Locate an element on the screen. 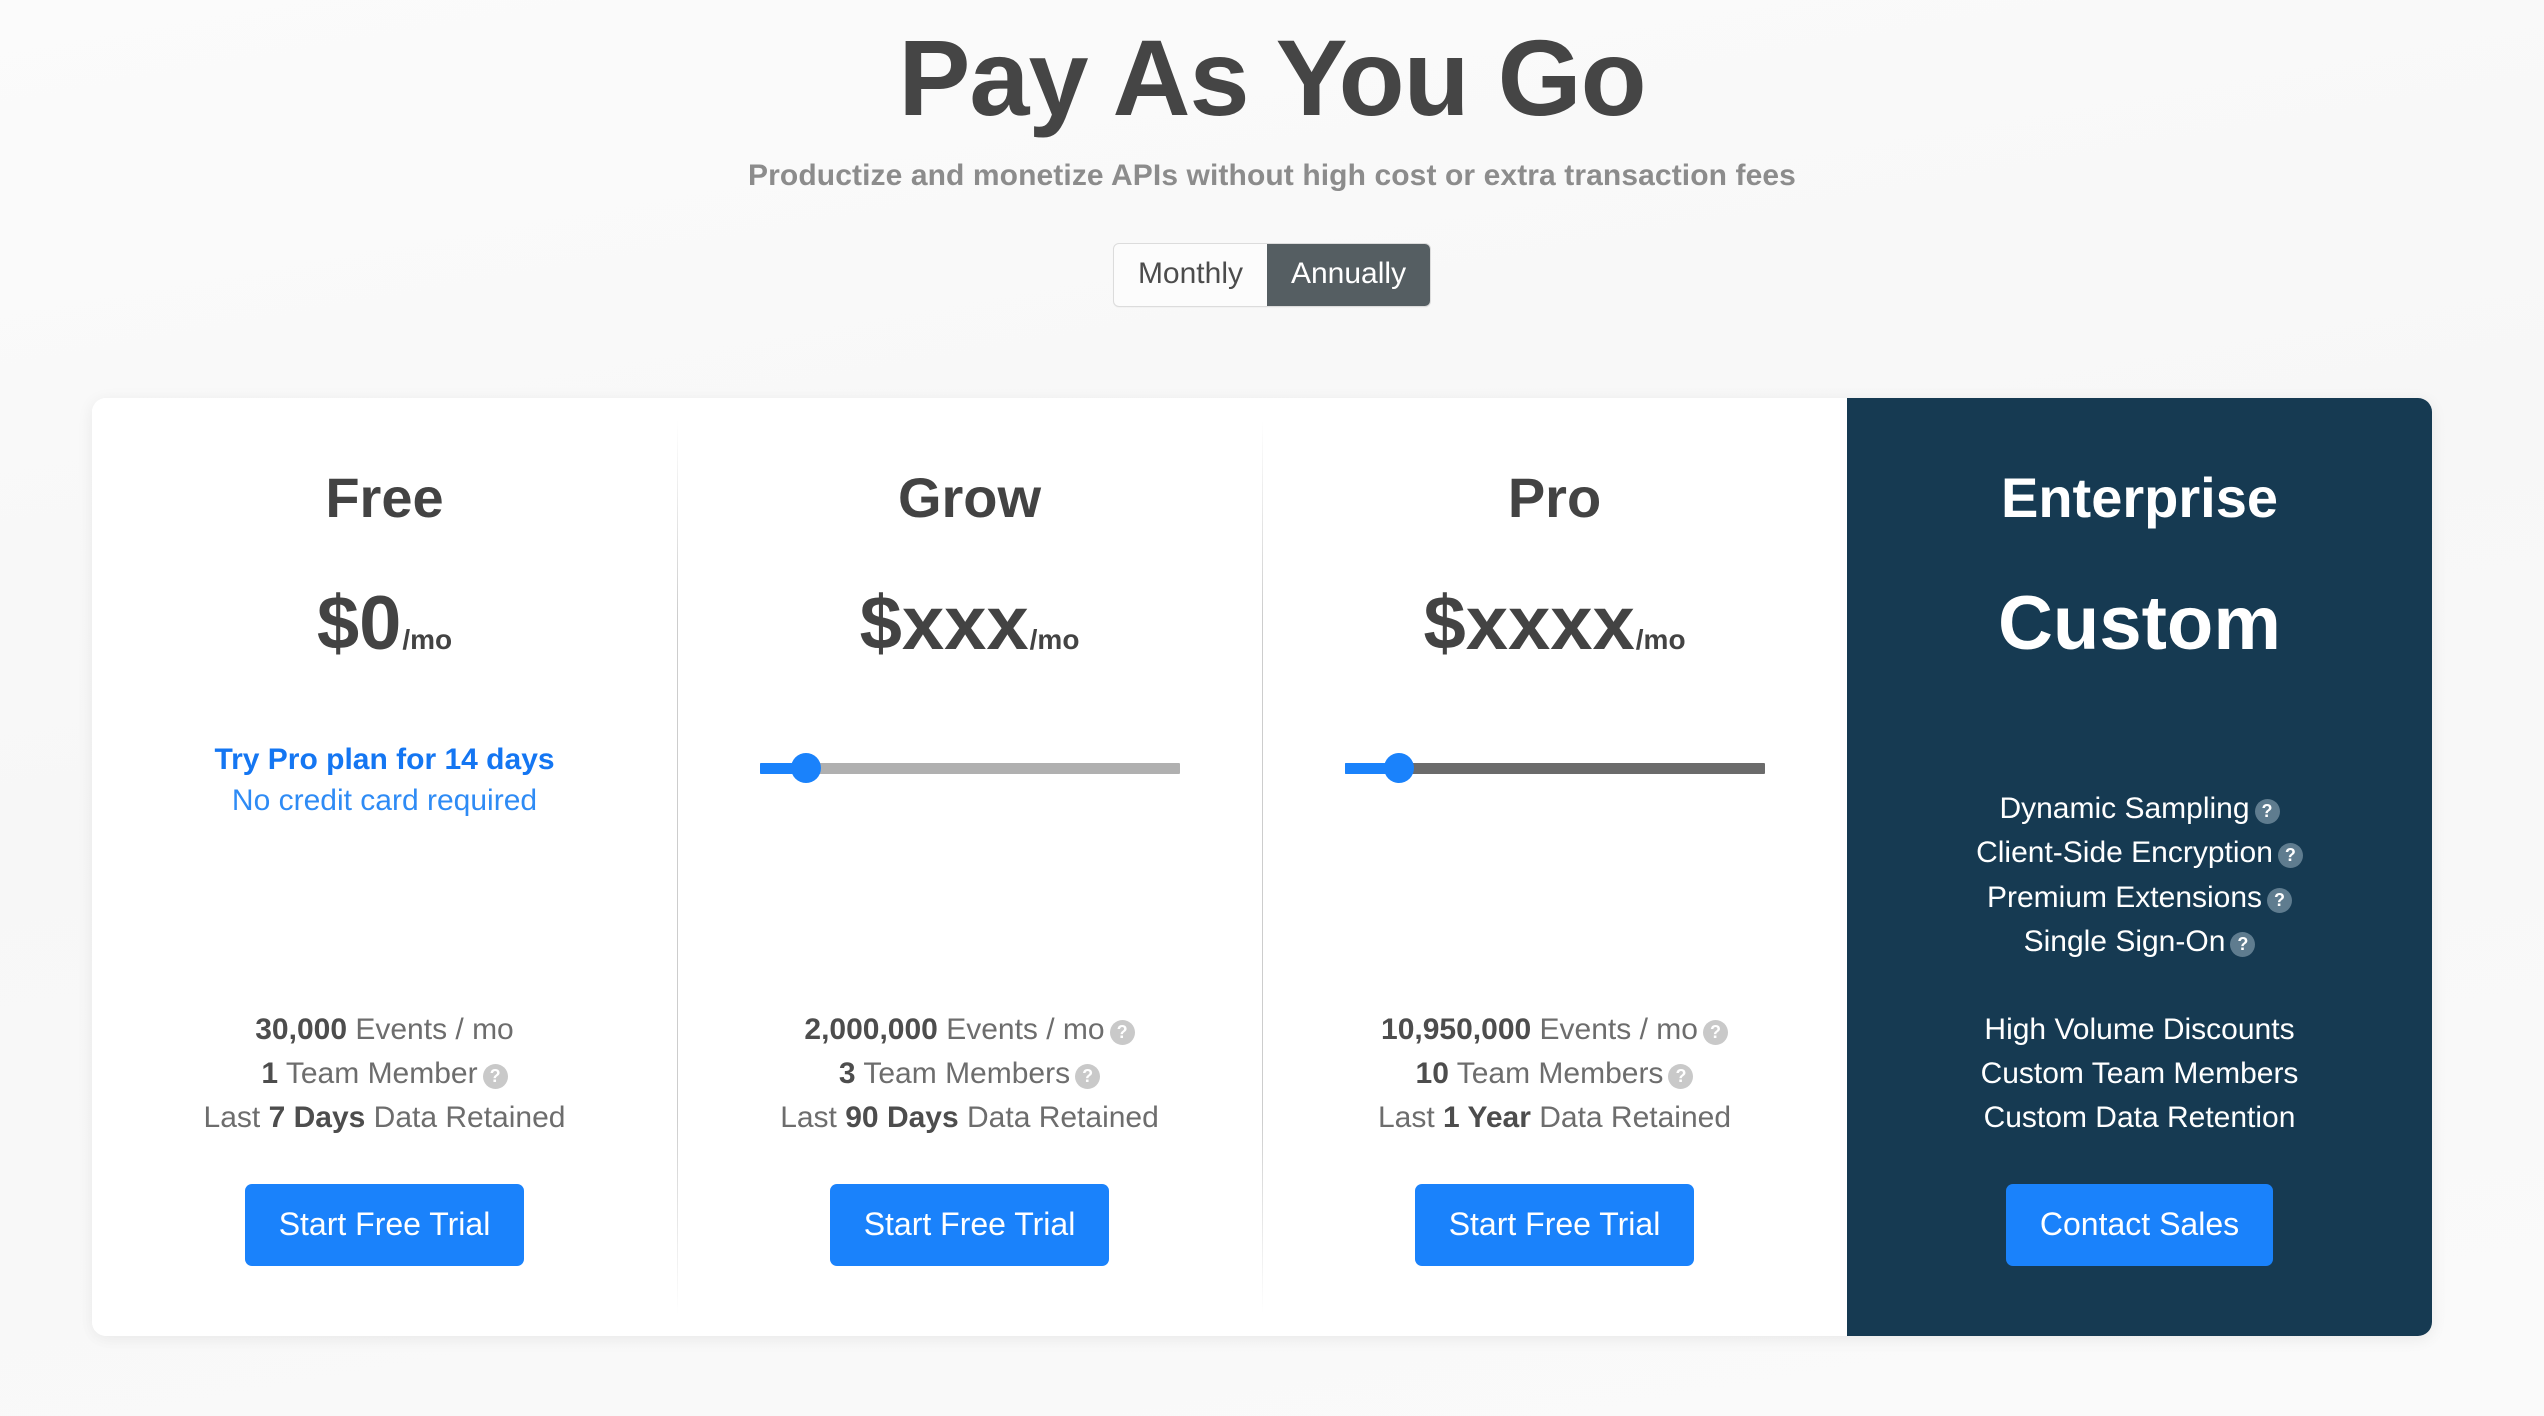 The image size is (2544, 1416). plan-name-grow: Grow is located at coordinates (969, 497).